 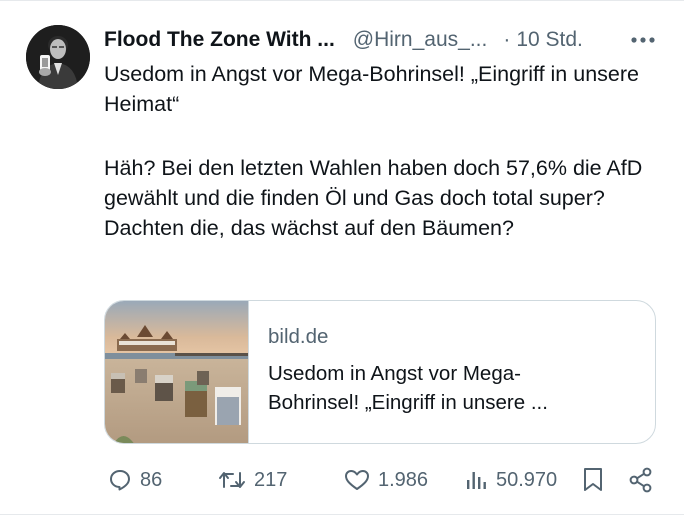 What do you see at coordinates (120, 480) in the screenshot?
I see `reply-icon` at bounding box center [120, 480].